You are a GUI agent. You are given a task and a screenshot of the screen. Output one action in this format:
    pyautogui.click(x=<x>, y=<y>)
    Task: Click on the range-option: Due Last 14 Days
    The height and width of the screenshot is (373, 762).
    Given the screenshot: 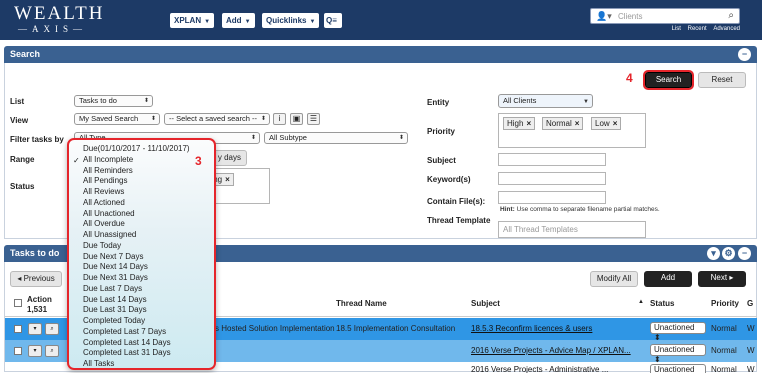 What is the action you would take?
    pyautogui.click(x=115, y=300)
    